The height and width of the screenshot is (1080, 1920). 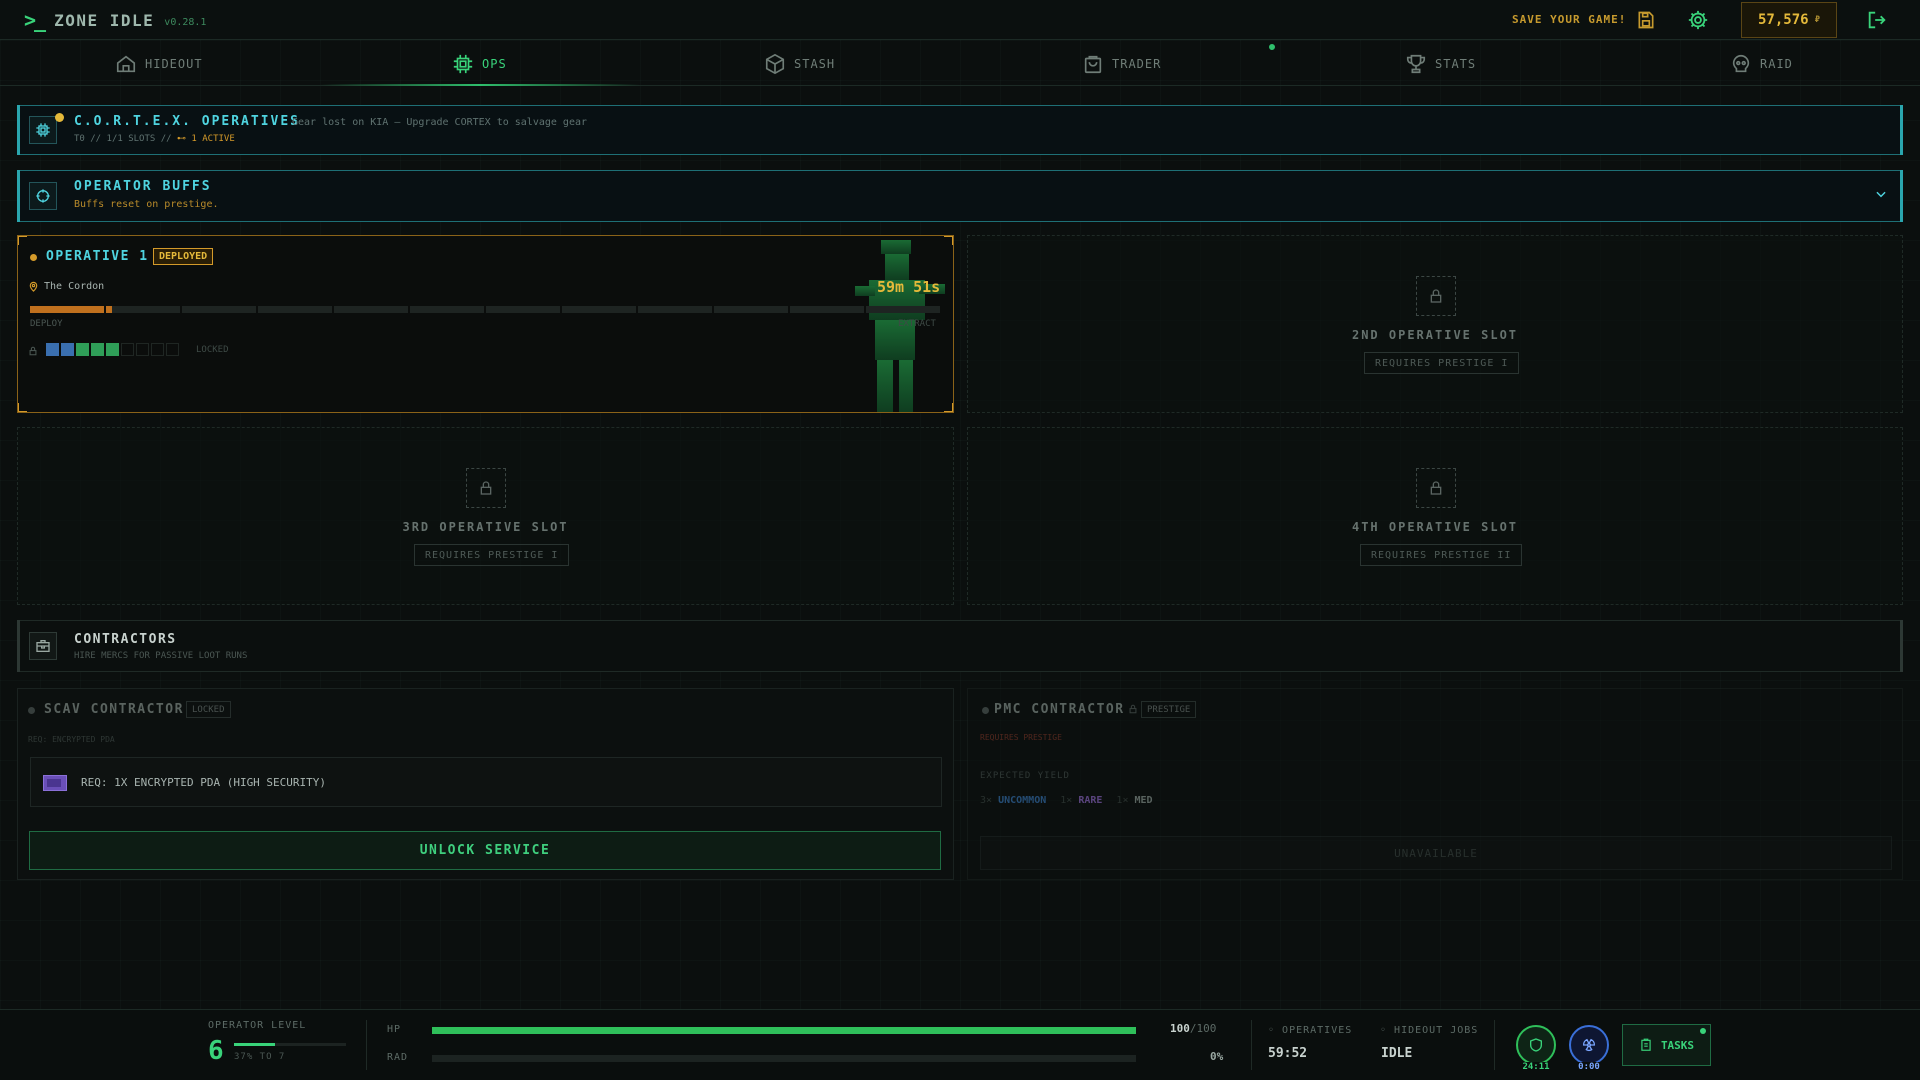 I want to click on progress-segment-fill, so click(x=67, y=309).